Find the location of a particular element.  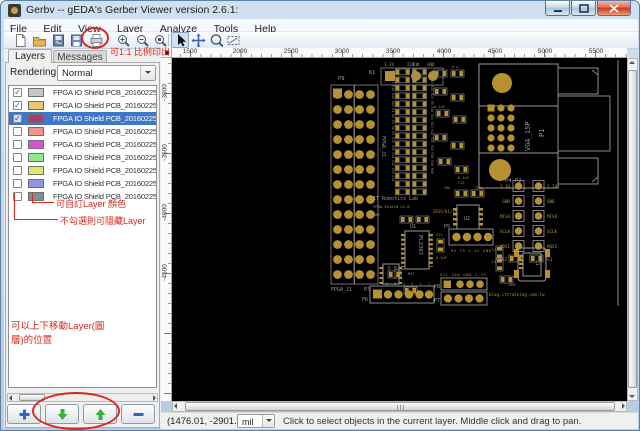

canvas-horizontal-scrollbar is located at coordinates (399, 406).